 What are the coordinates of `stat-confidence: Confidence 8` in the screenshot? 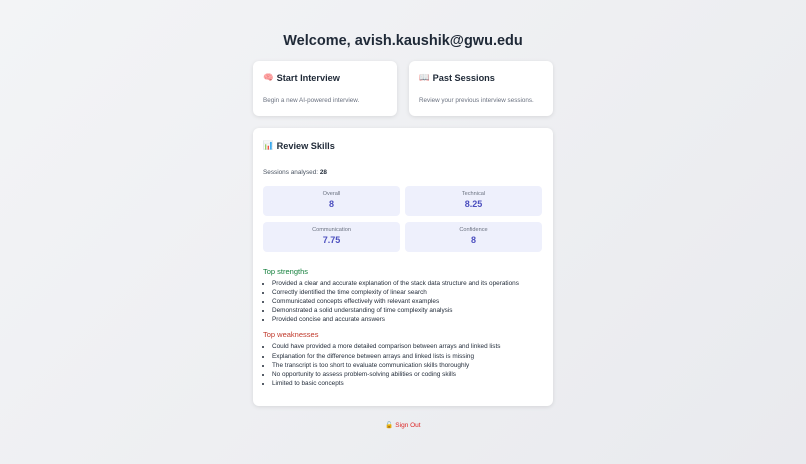 It's located at (473, 237).